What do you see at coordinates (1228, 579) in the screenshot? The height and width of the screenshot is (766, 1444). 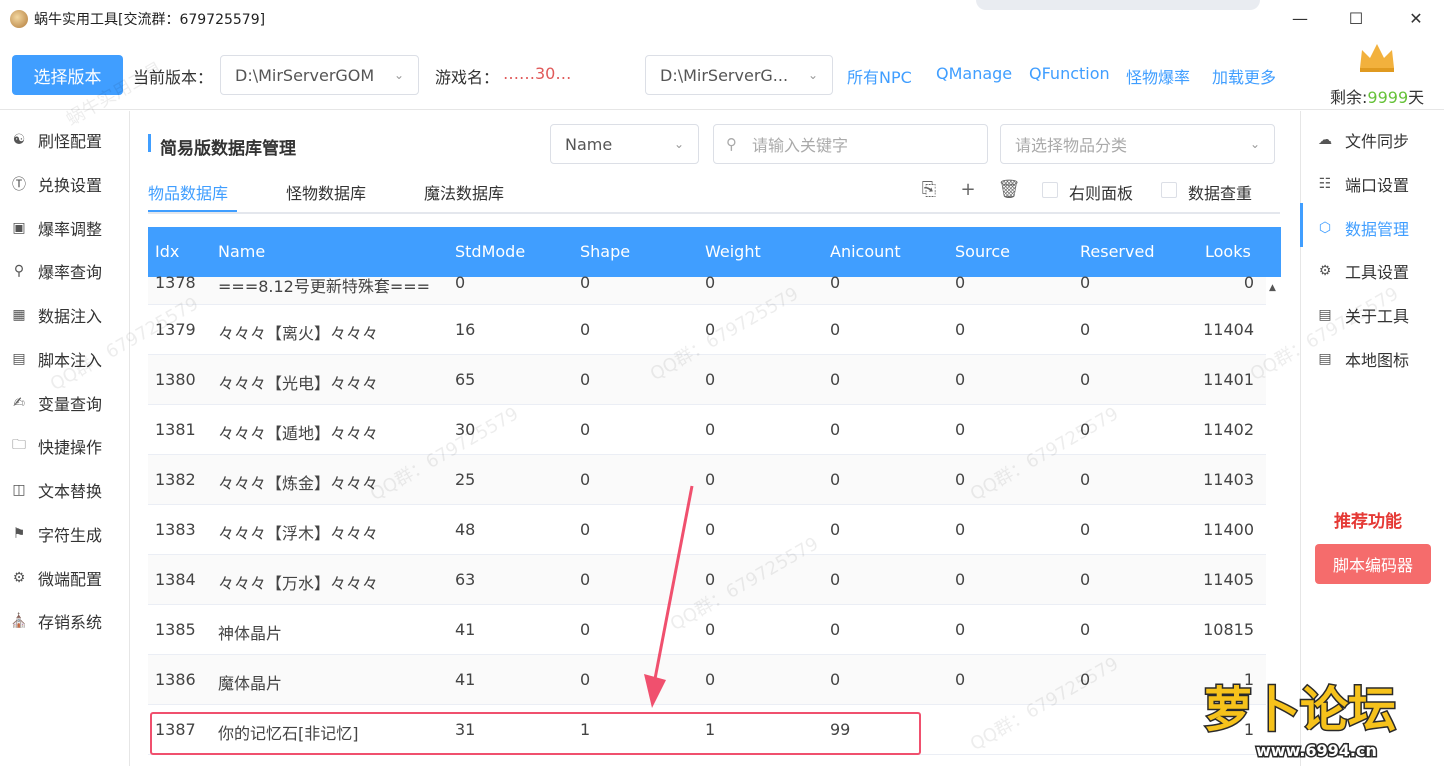 I see `cell-looks: 11405` at bounding box center [1228, 579].